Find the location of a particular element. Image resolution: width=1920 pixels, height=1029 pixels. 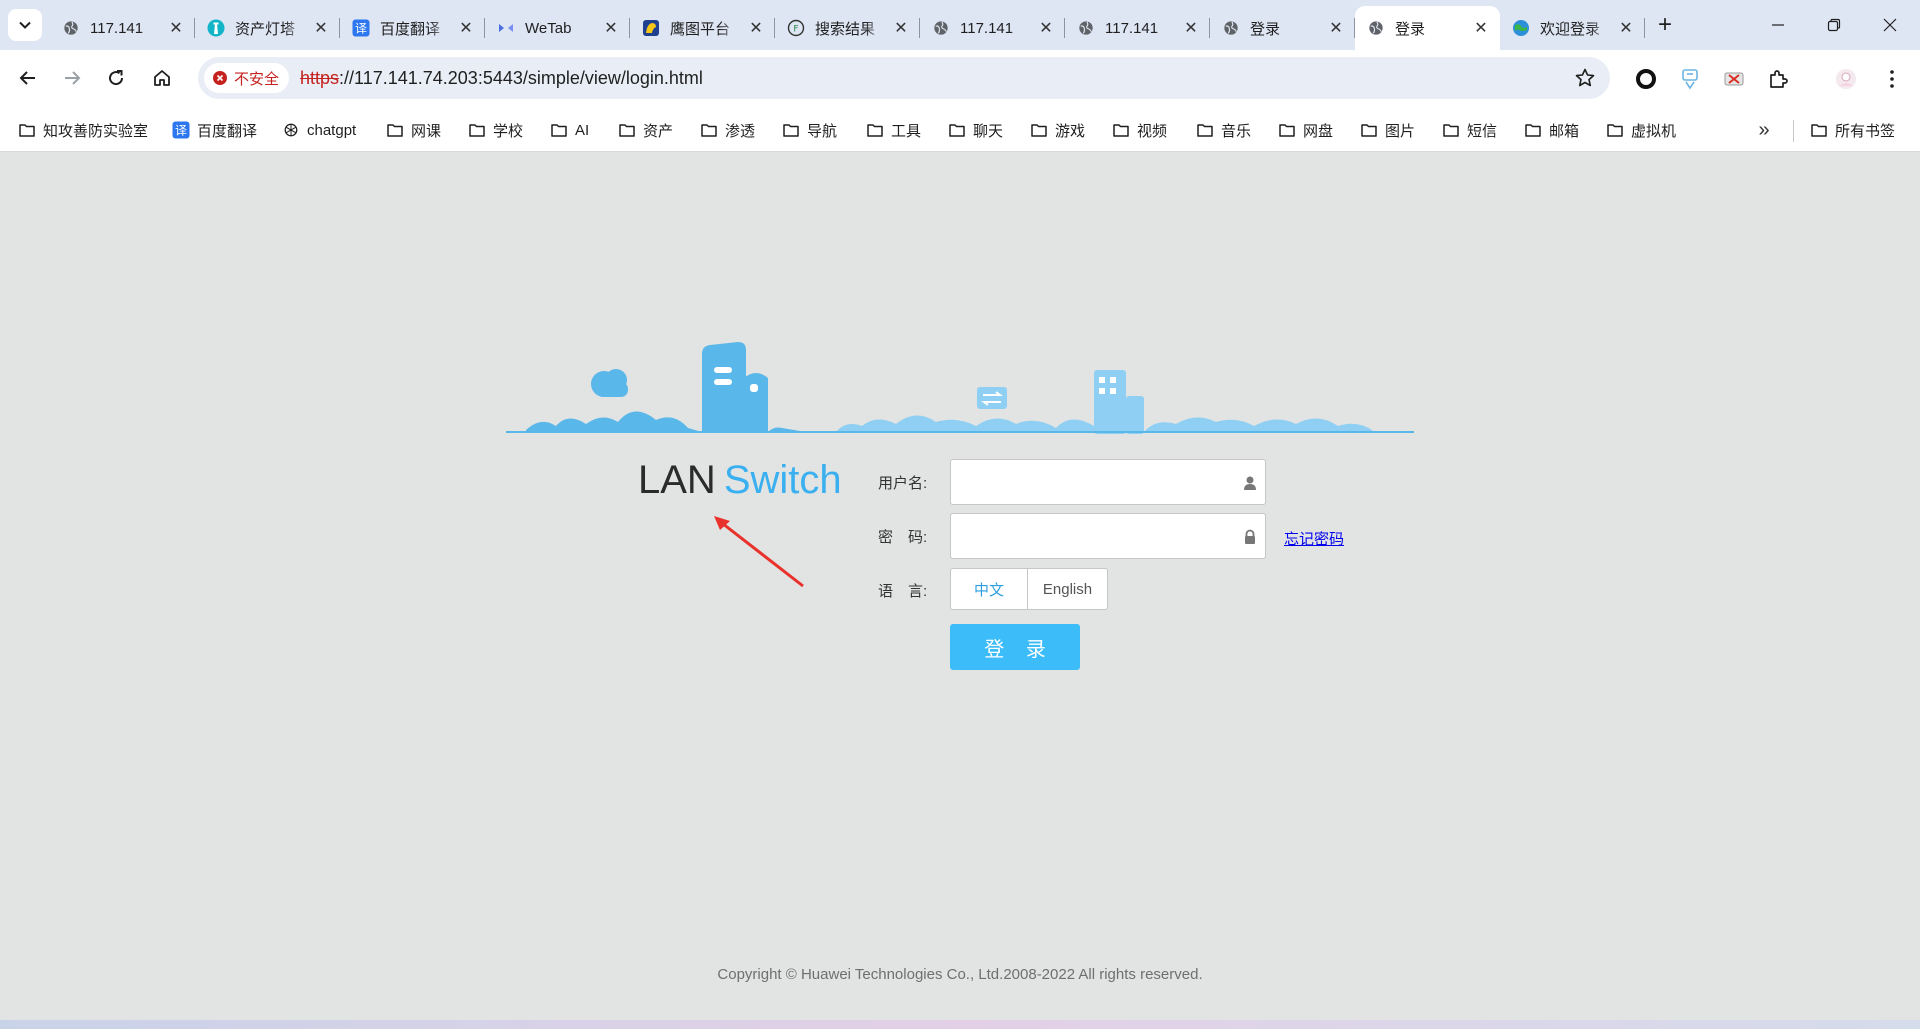

bookmark-label: 虚拟机 is located at coordinates (1654, 131).